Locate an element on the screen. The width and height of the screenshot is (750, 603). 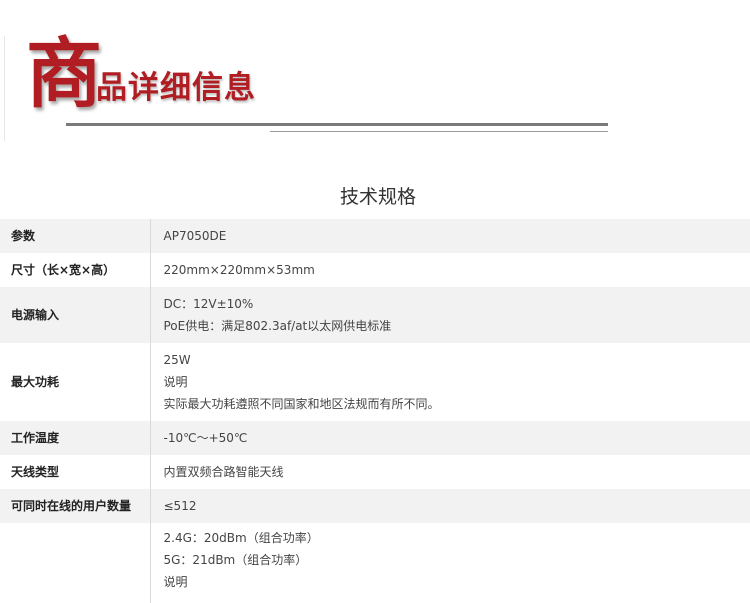
spec-row-concurrent-users: 可同时在线的用户数量 ≤512 is located at coordinates (375, 506).